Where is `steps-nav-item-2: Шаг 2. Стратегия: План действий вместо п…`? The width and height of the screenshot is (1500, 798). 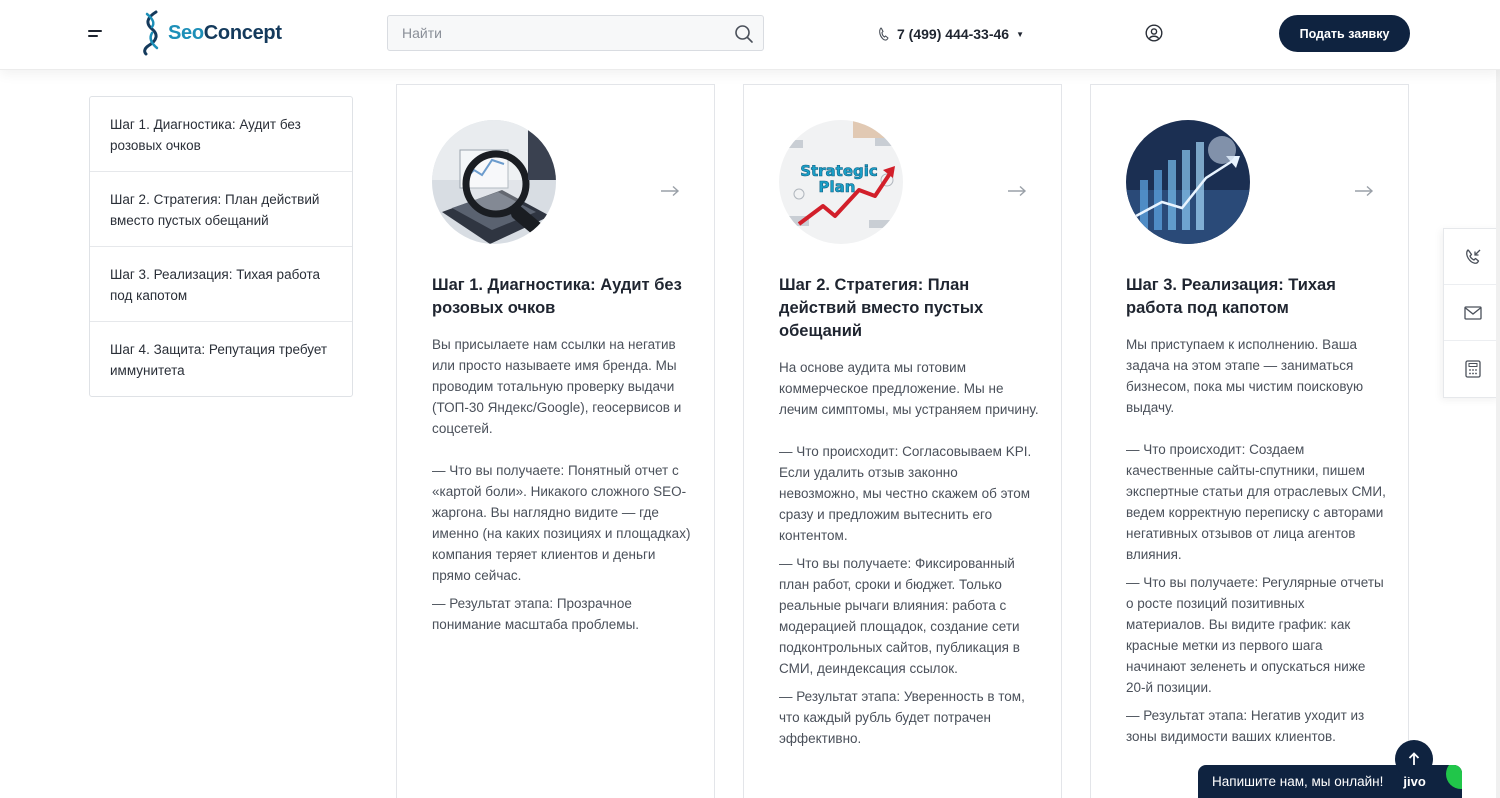
steps-nav-item-2: Шаг 2. Стратегия: План действий вместо п… is located at coordinates (221, 209).